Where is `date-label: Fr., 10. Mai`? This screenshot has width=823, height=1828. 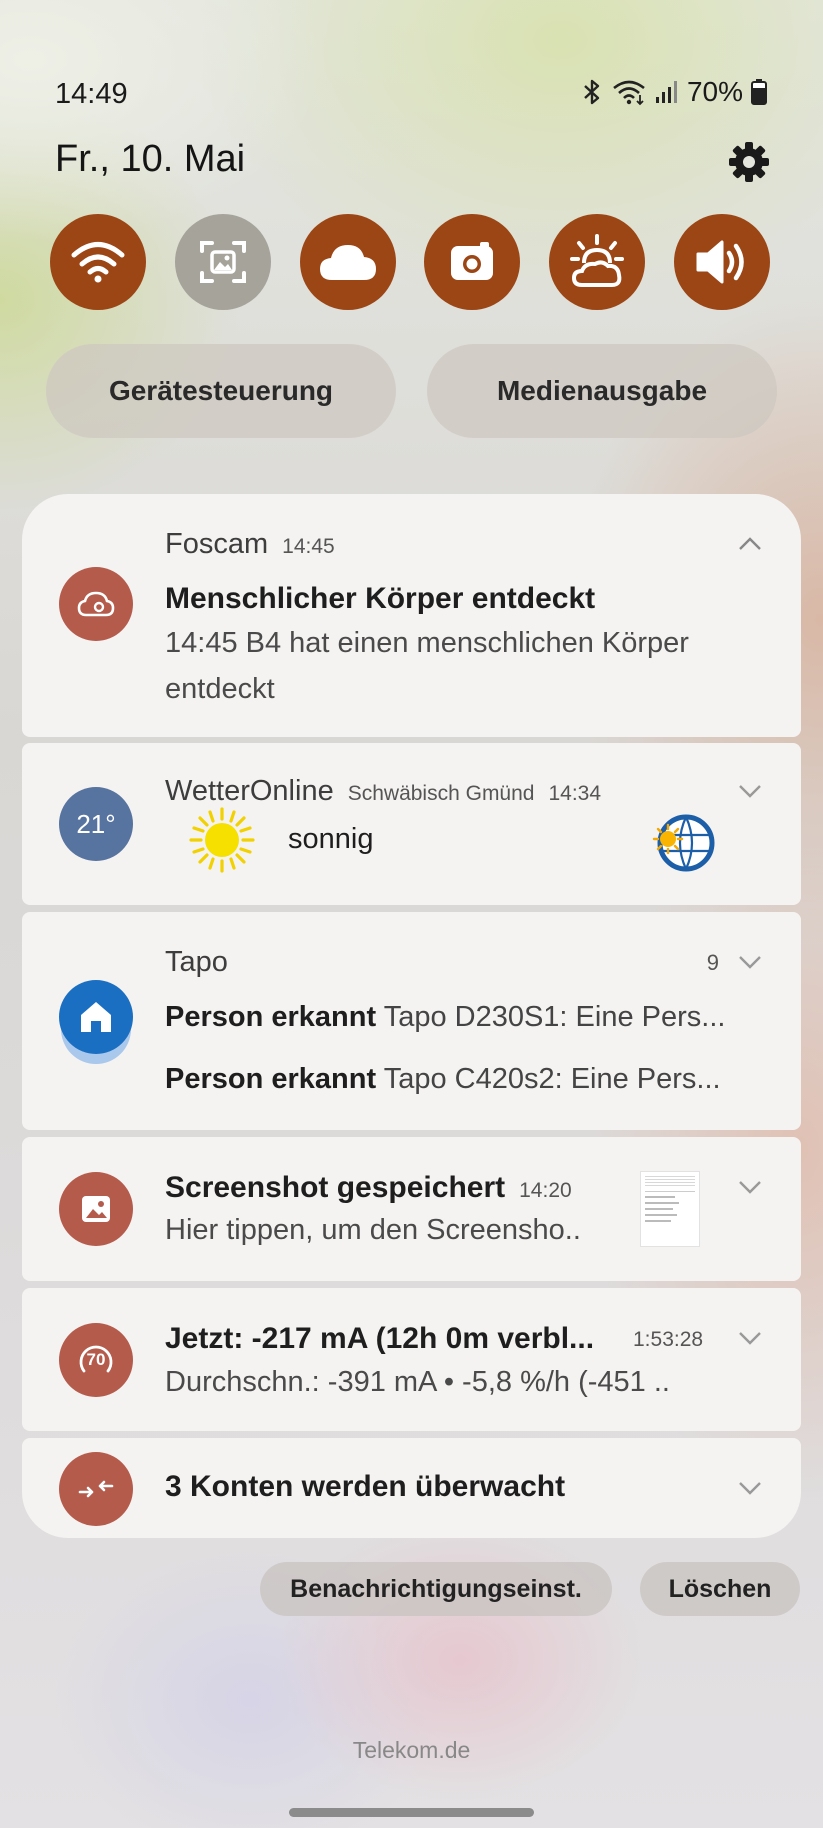
date-label: Fr., 10. Mai is located at coordinates (150, 159).